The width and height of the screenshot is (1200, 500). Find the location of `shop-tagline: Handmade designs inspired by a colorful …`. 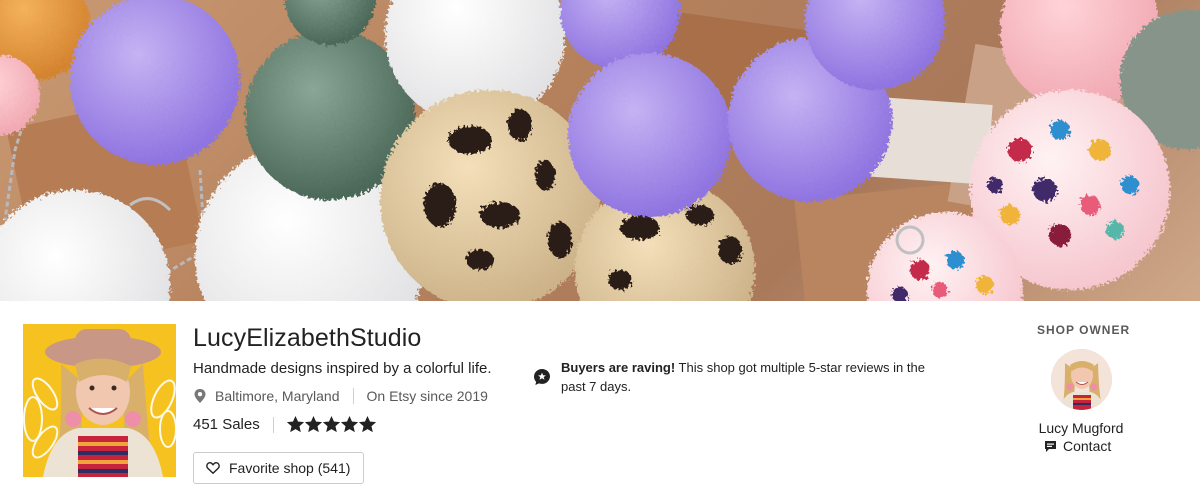

shop-tagline: Handmade designs inspired by a colorful … is located at coordinates (342, 368).